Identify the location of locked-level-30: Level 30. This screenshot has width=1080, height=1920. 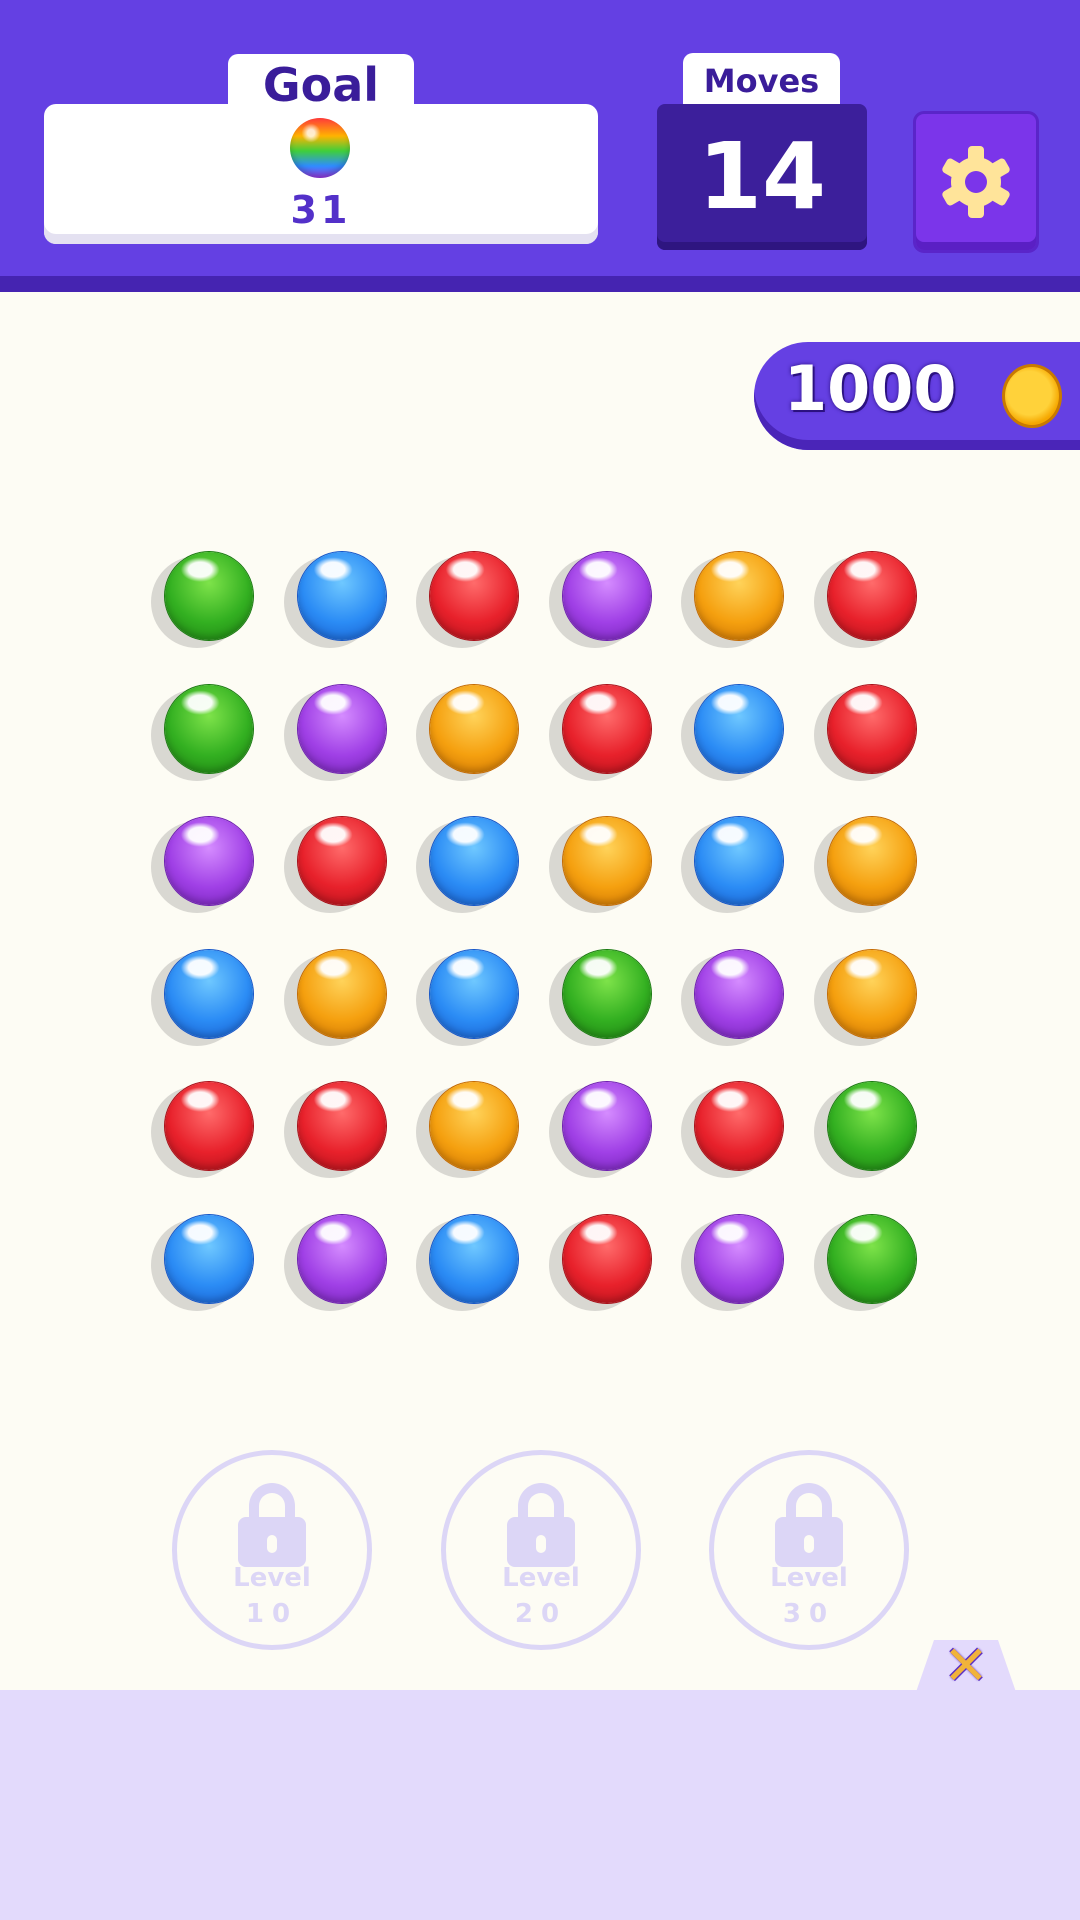
(809, 1550).